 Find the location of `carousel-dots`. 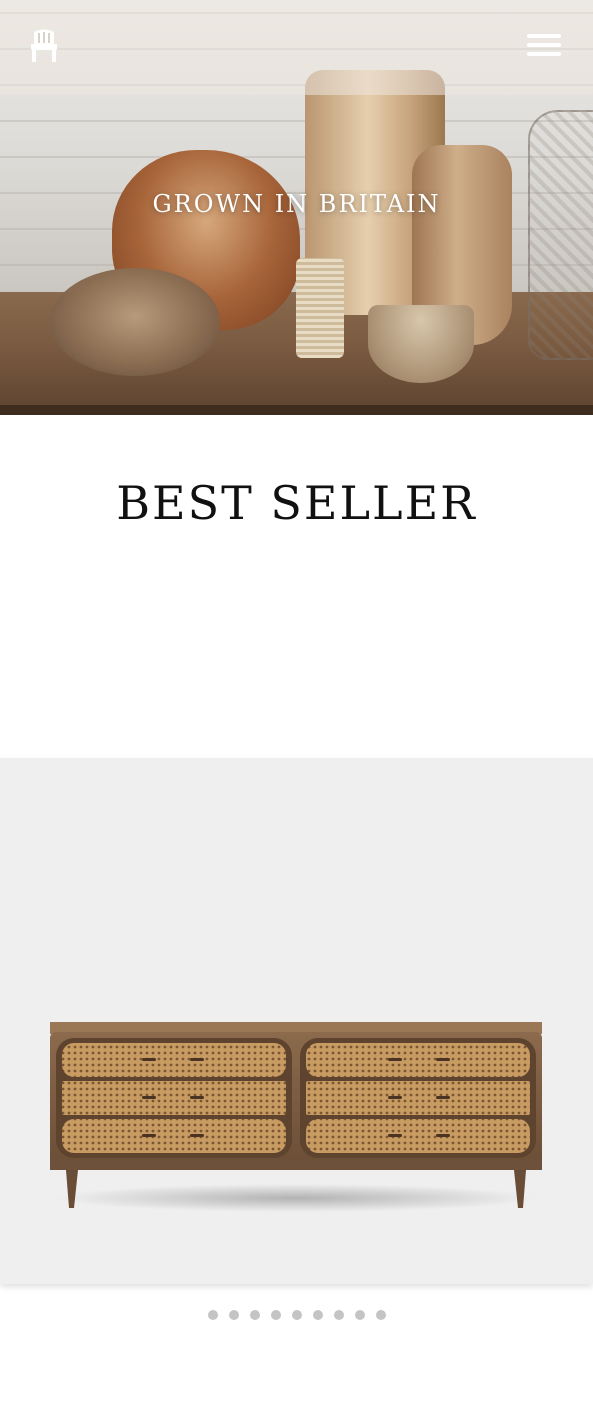

carousel-dots is located at coordinates (296, 1316).